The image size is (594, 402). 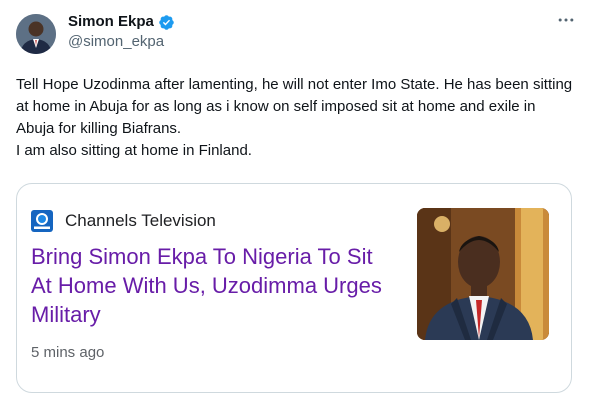 I want to click on card-source-name: Channels Television, so click(x=140, y=220).